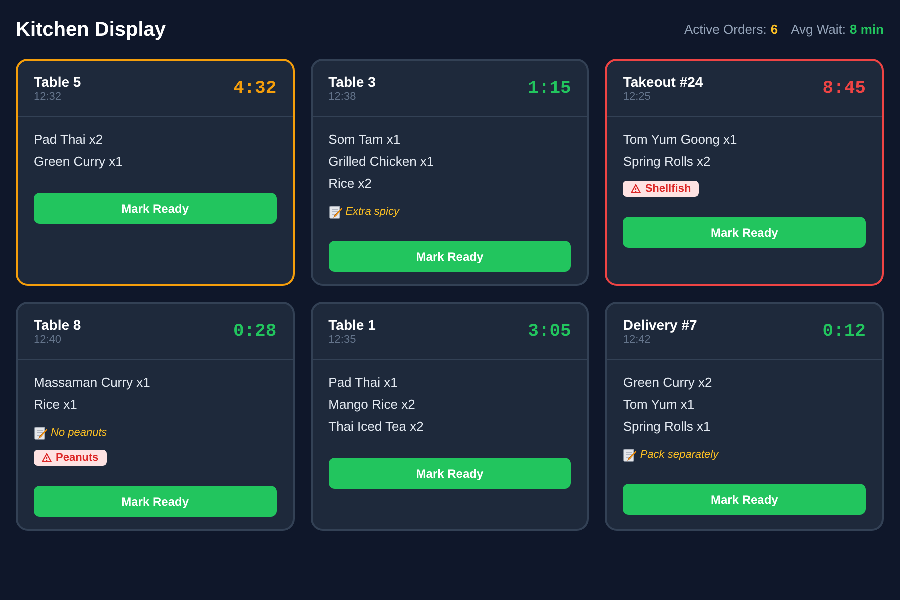 This screenshot has height=600, width=900. I want to click on order-item: Tom Yum x1, so click(659, 405).